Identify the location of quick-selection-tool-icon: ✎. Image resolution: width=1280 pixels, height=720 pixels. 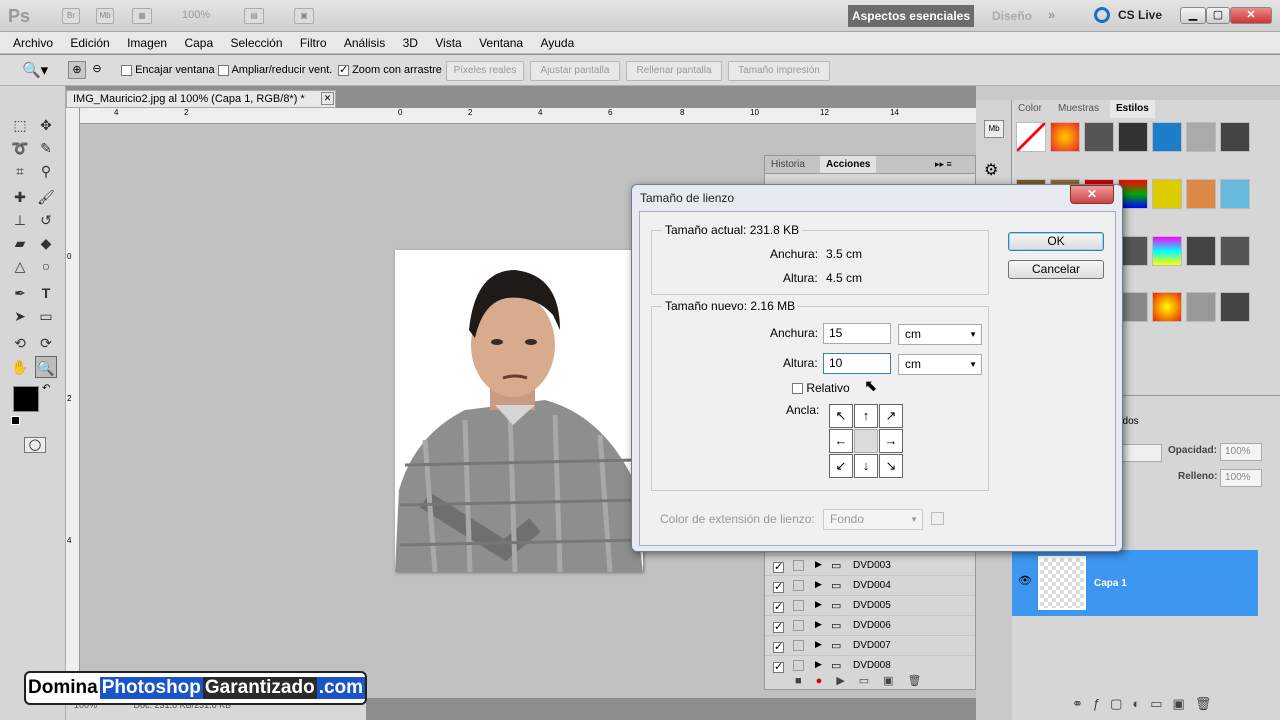
(46, 148).